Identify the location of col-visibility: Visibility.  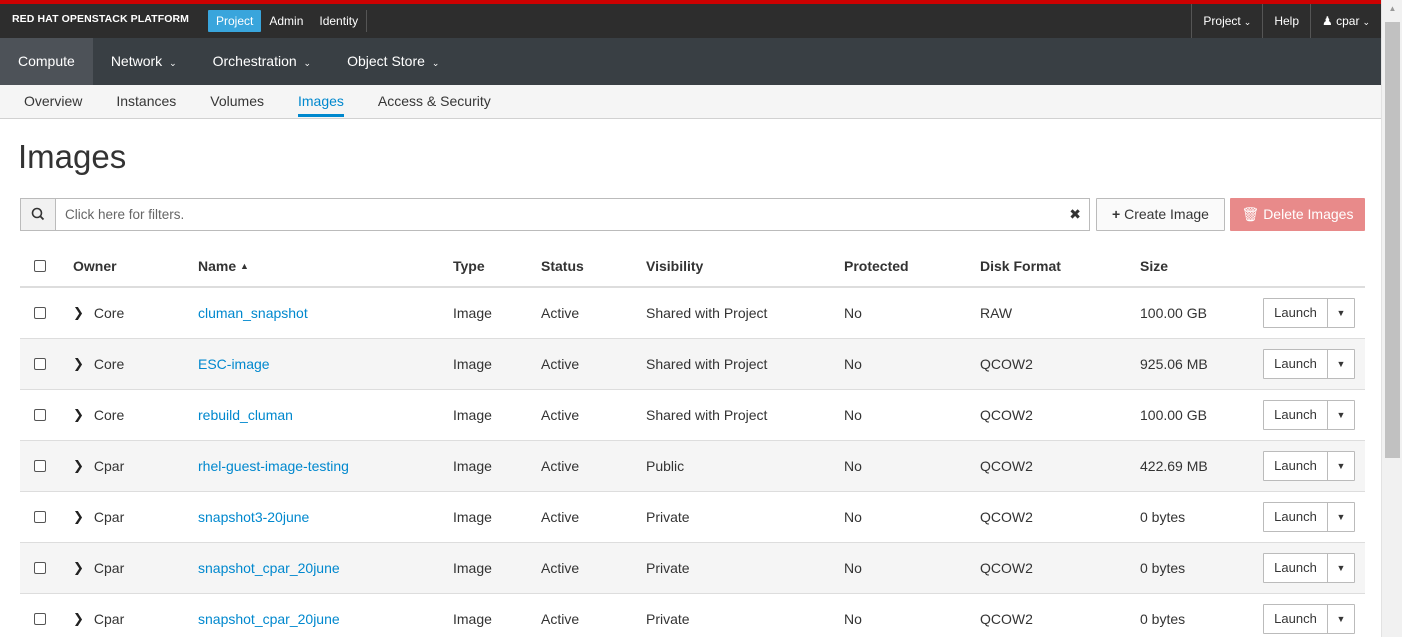
(674, 266).